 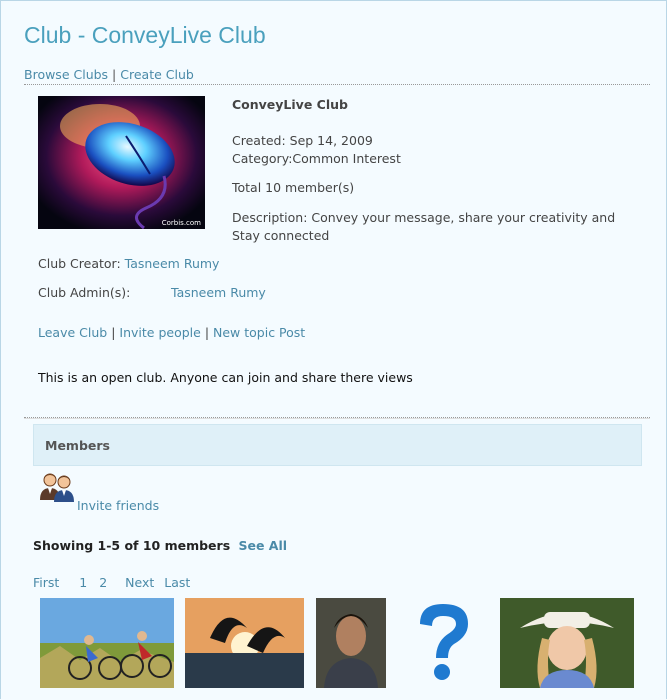 What do you see at coordinates (181, 223) in the screenshot?
I see `image-caption: Corbis.com` at bounding box center [181, 223].